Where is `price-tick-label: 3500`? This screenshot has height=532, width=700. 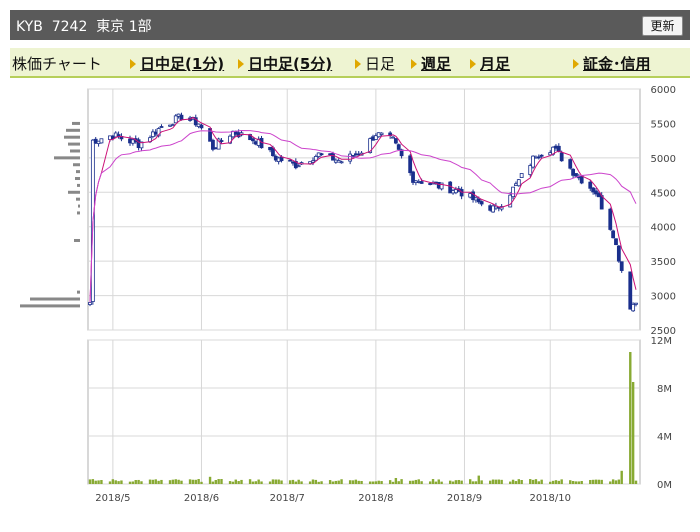 price-tick-label: 3500 is located at coordinates (663, 262).